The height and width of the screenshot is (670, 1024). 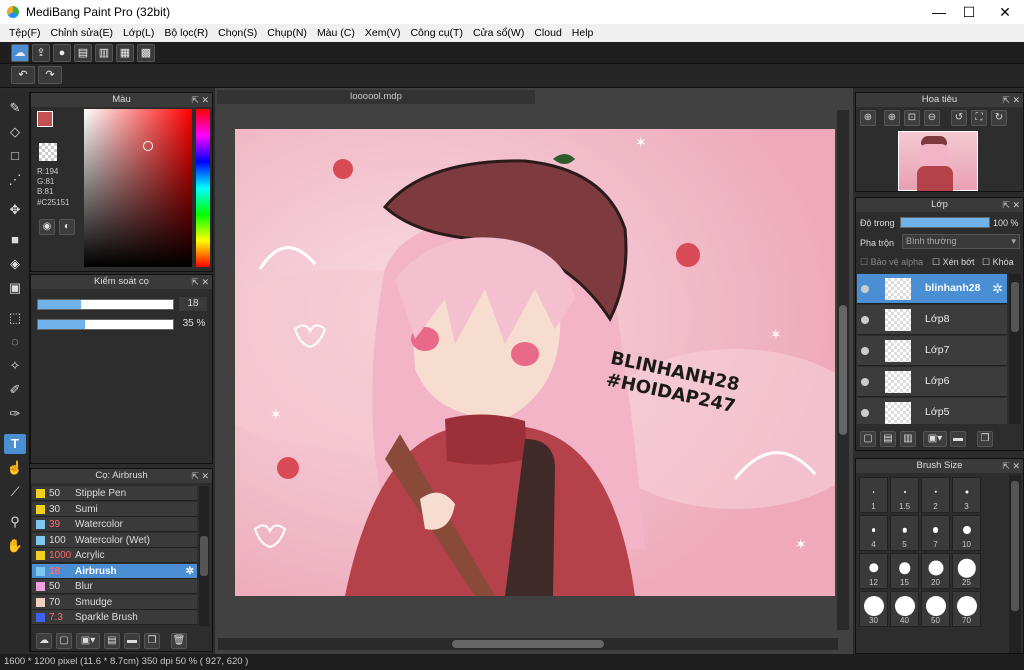 I want to click on brush-size-cell: 30, so click(x=873, y=609).